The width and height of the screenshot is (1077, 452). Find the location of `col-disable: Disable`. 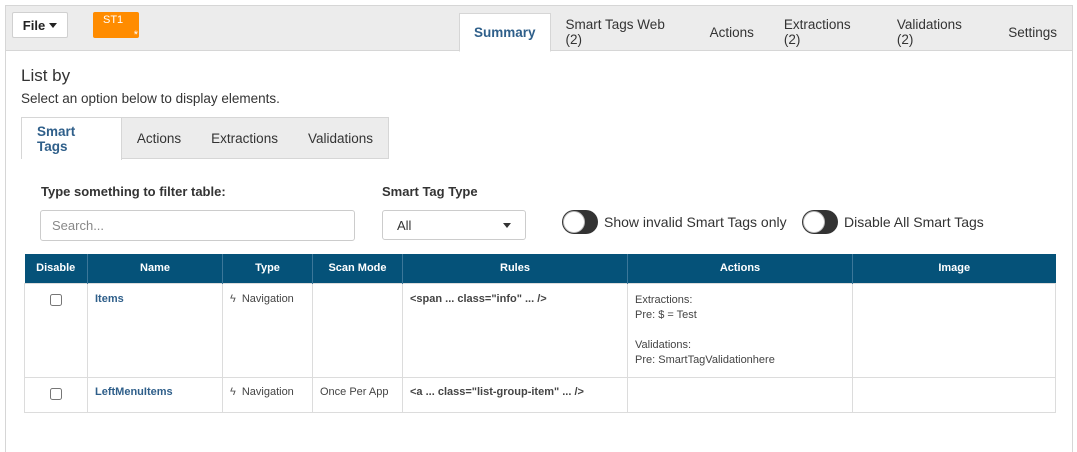

col-disable: Disable is located at coordinates (56, 268).